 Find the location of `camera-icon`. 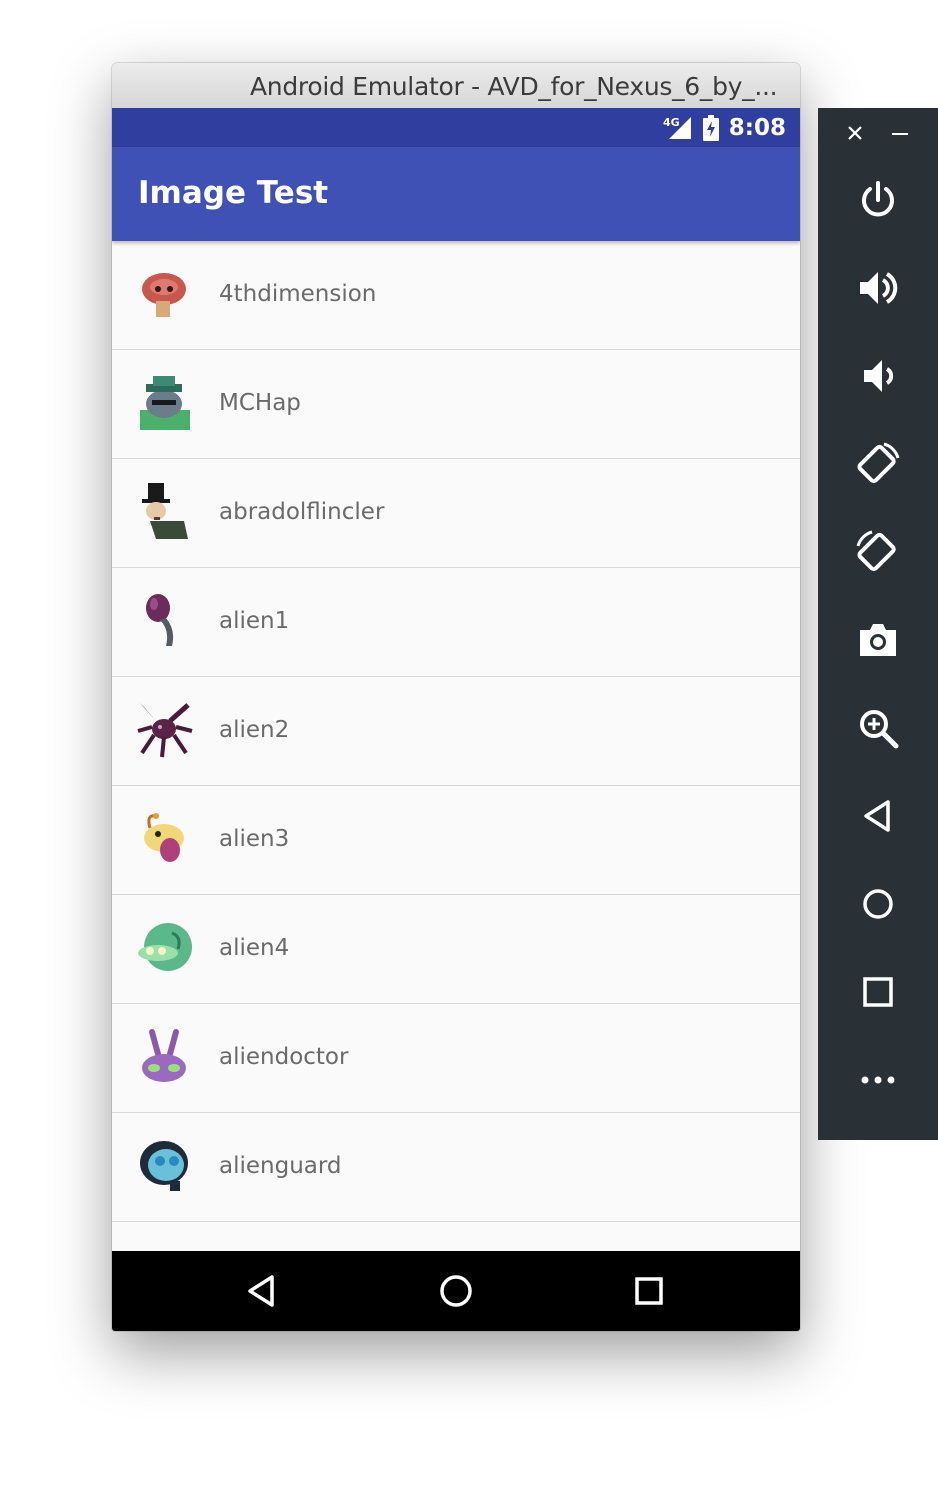

camera-icon is located at coordinates (878, 640).